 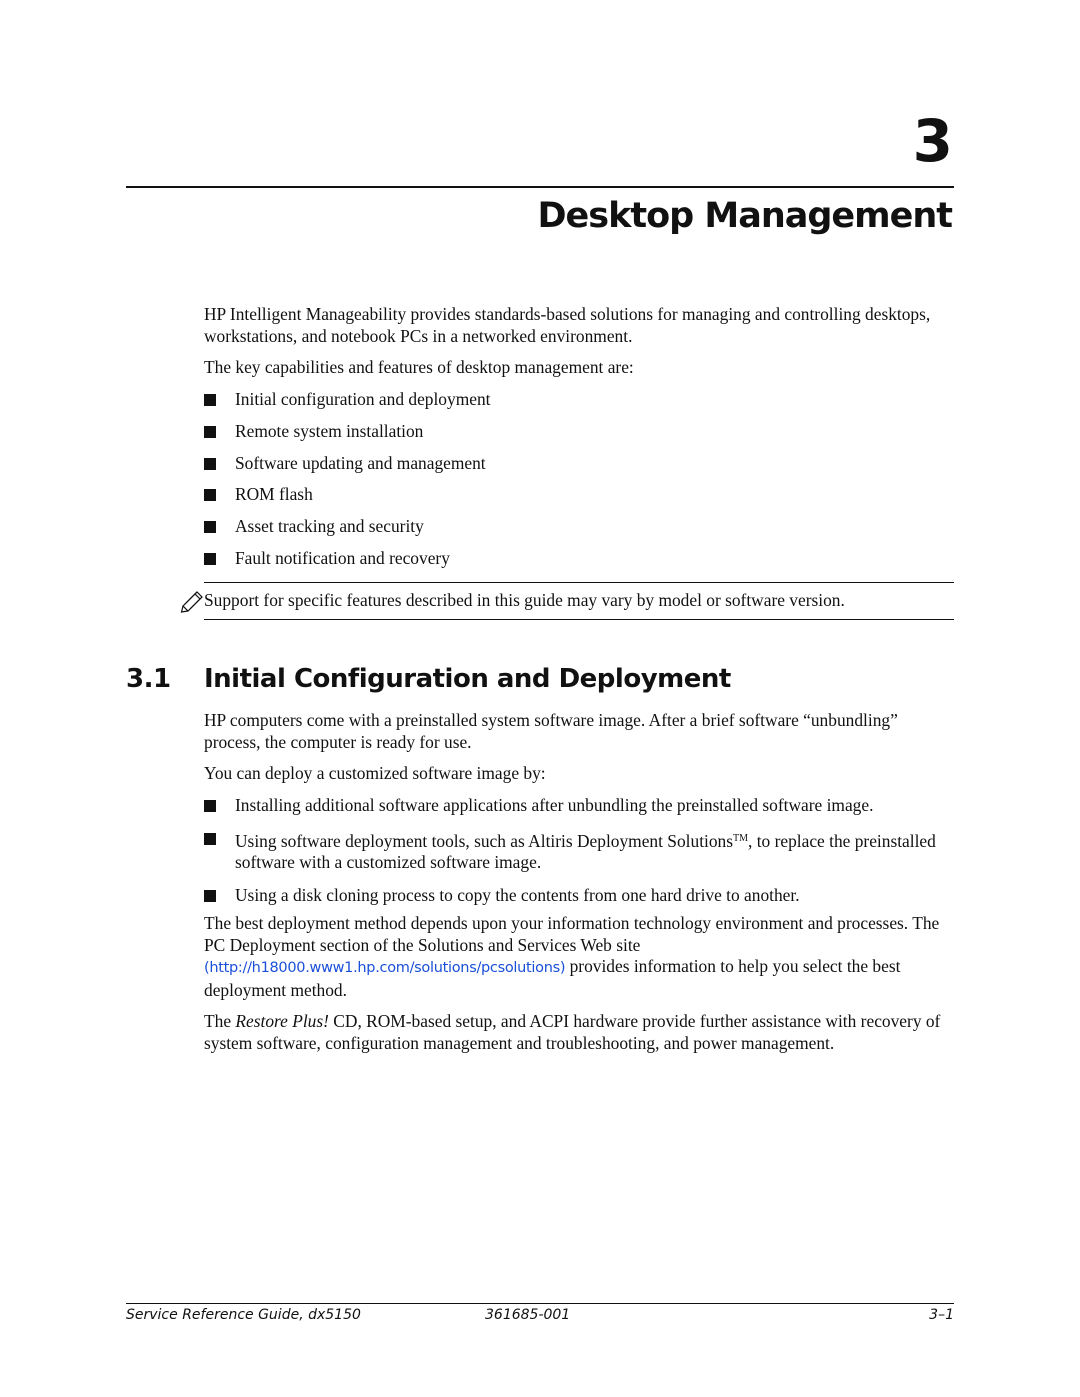 What do you see at coordinates (329, 430) in the screenshot?
I see `list-item-text: Remote system installation` at bounding box center [329, 430].